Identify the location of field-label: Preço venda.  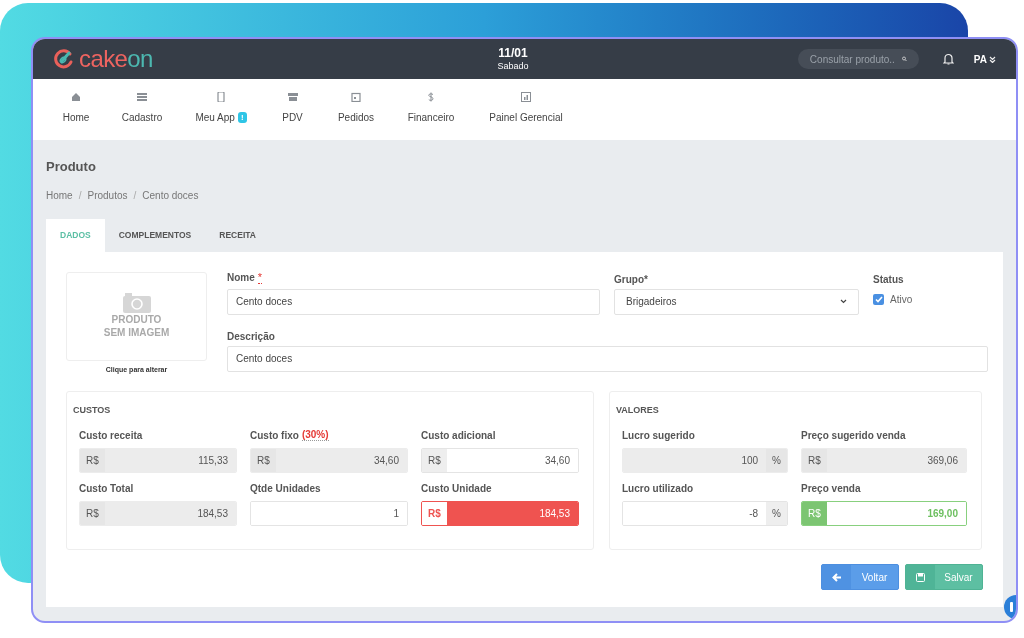
(831, 489).